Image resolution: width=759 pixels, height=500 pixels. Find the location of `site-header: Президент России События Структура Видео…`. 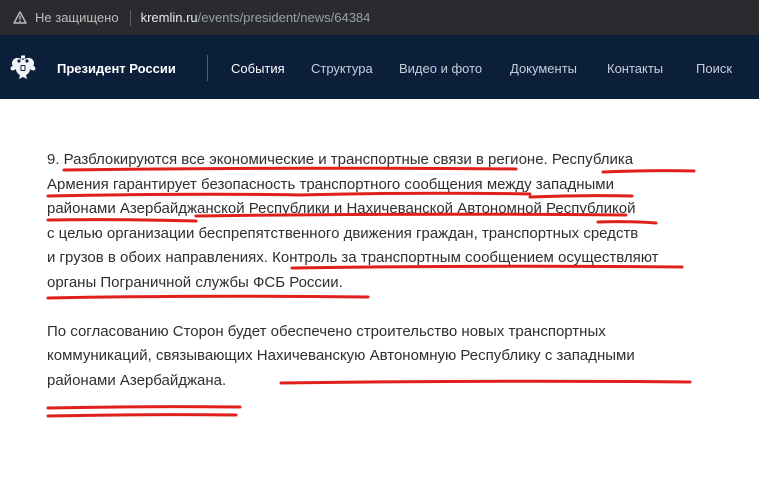

site-header: Президент России События Структура Видео… is located at coordinates (379, 67).